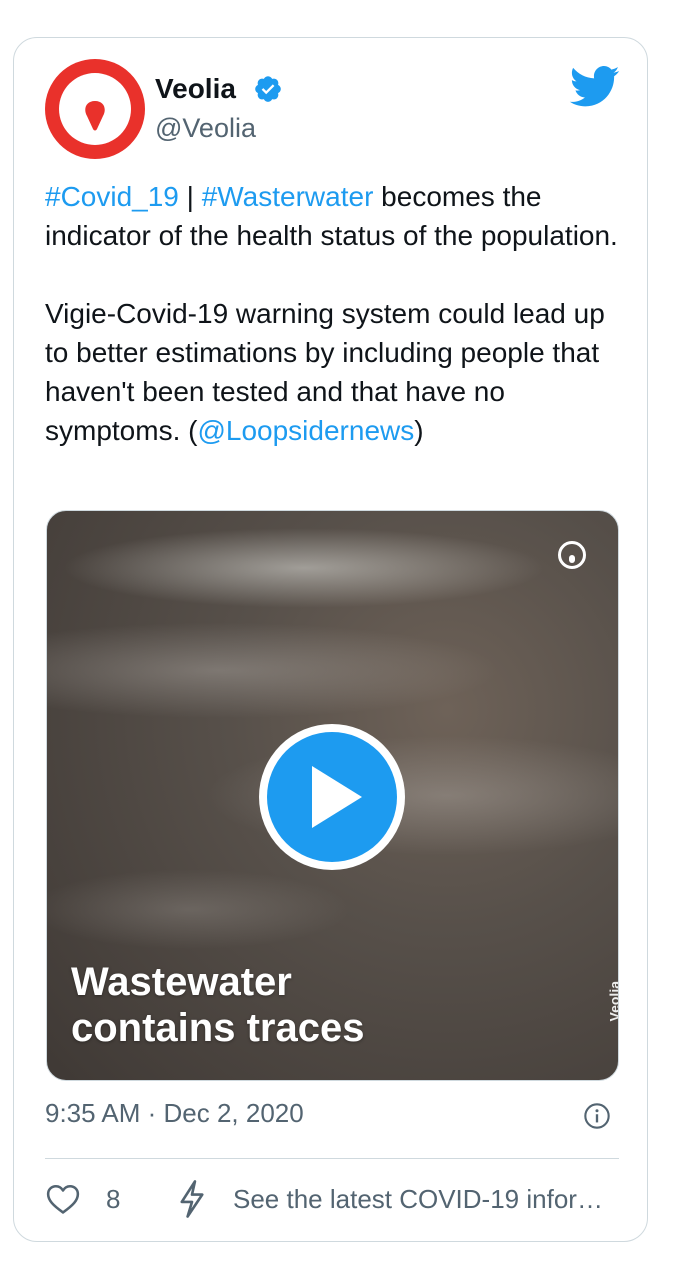 The width and height of the screenshot is (673, 1266). Describe the element at coordinates (305, 430) in the screenshot. I see `mention-loopsidernews-link: @Loopsidernews` at that location.